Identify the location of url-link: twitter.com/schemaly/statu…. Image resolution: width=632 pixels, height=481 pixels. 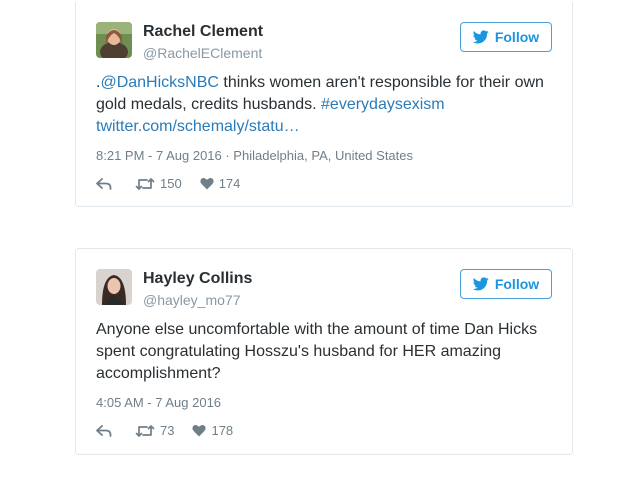
(198, 126).